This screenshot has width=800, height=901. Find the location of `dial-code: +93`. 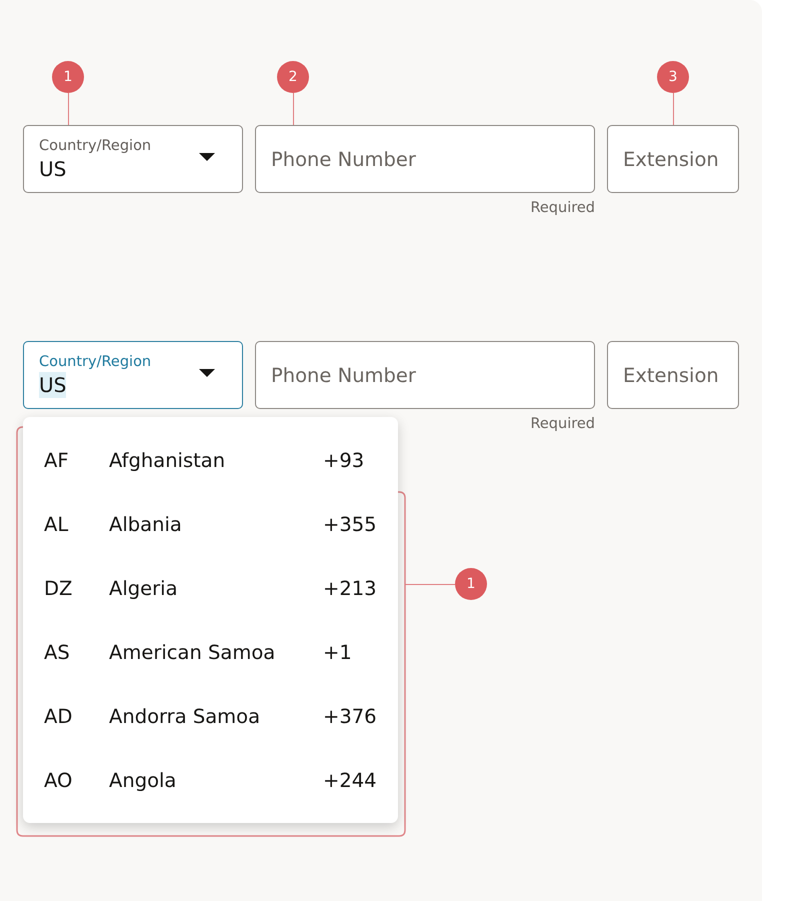

dial-code: +93 is located at coordinates (343, 460).